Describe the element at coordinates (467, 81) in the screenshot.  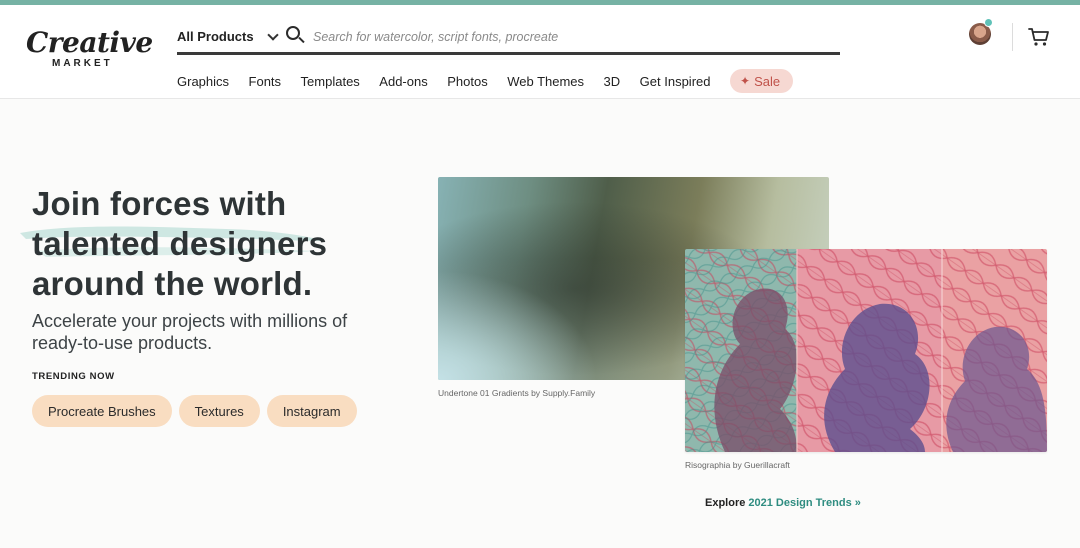
I see `nav-item-photos: Photos` at that location.